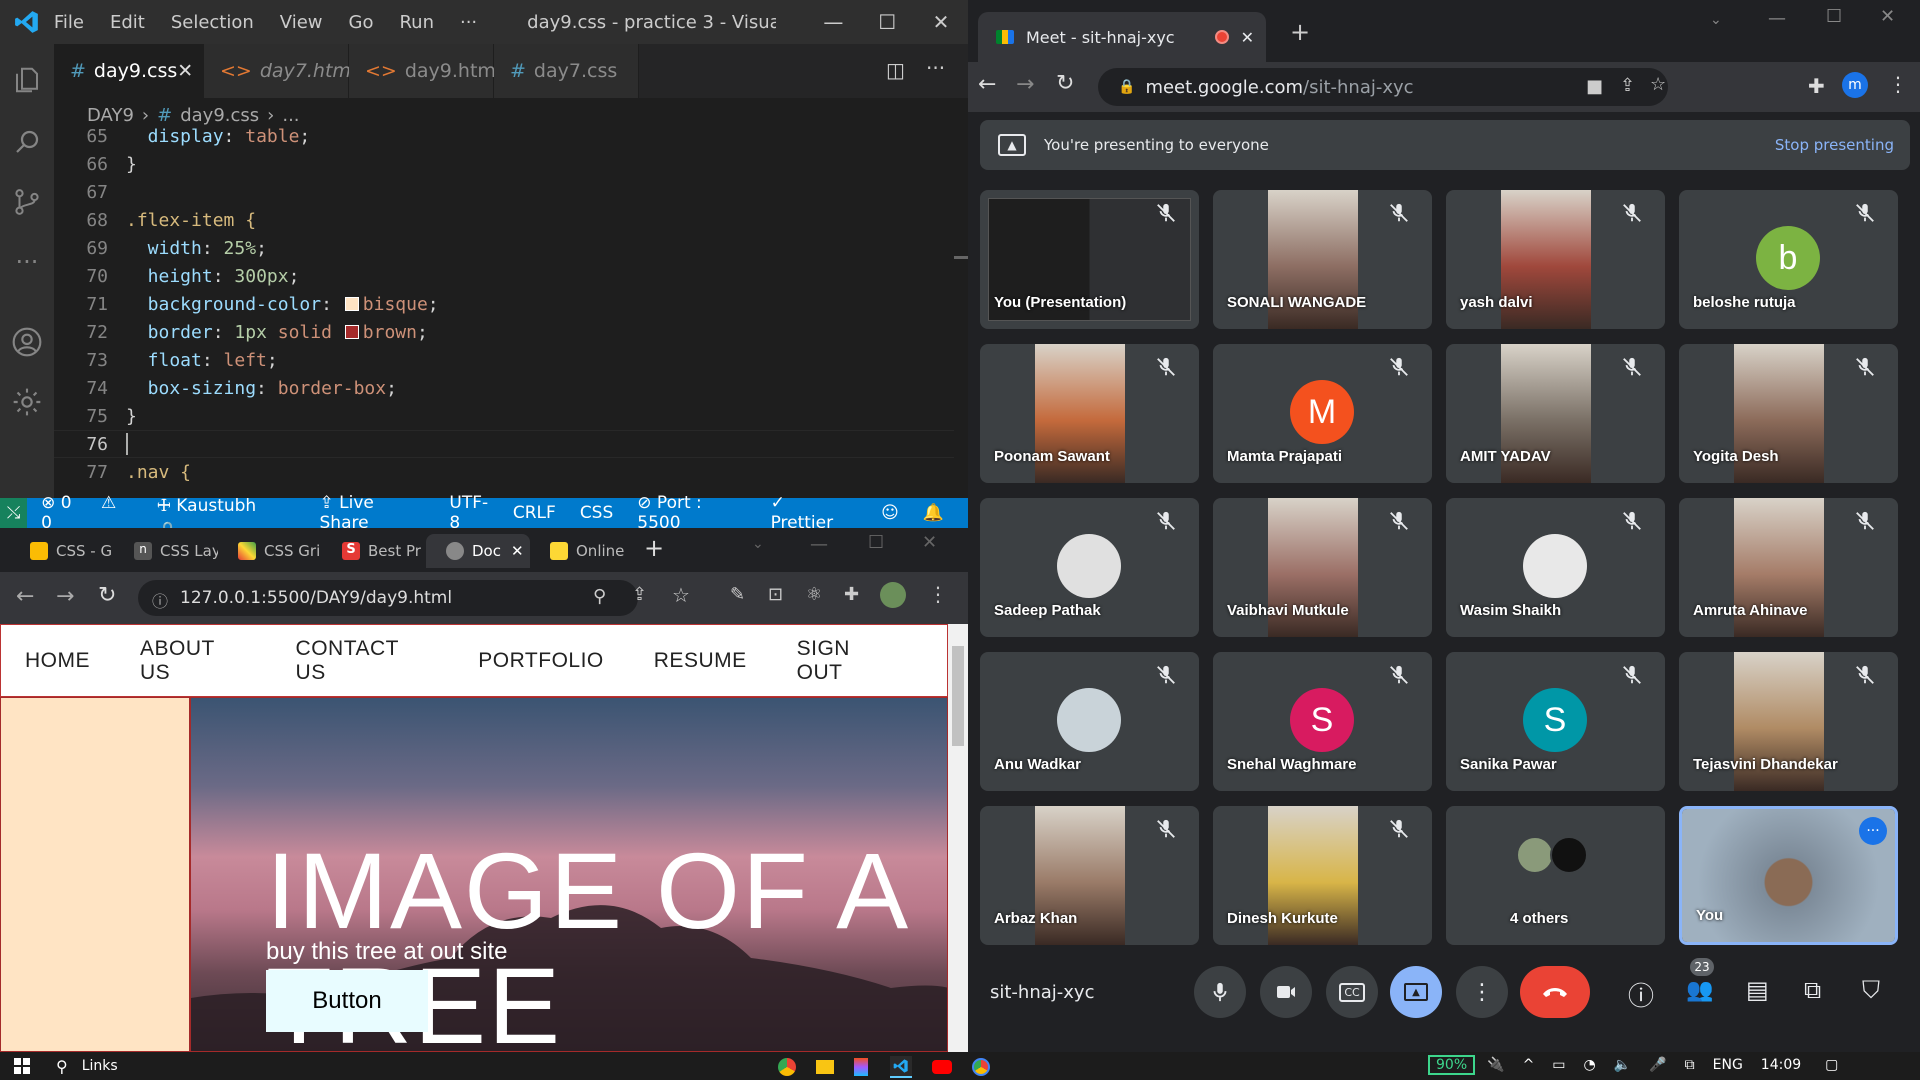 Image resolution: width=1920 pixels, height=1080 pixels. I want to click on more-options-button: ⋮, so click(1482, 992).